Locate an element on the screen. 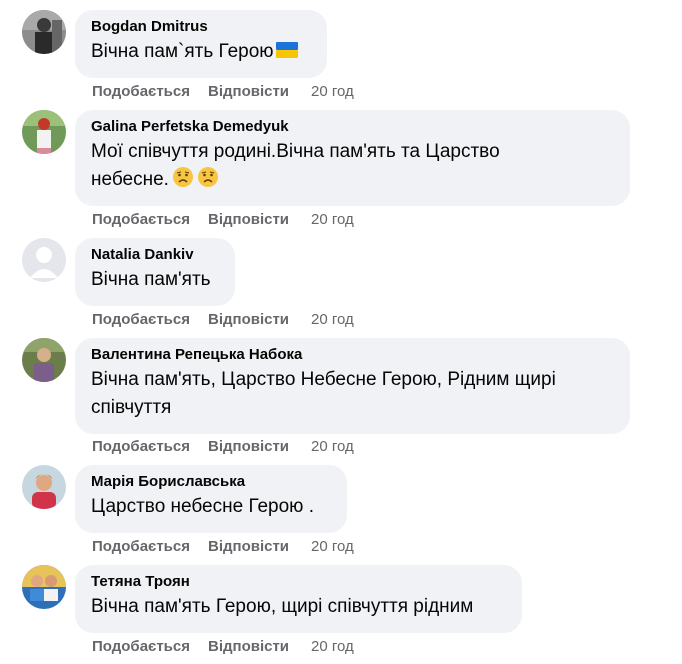 The width and height of the screenshot is (682, 664). comment-text: Царство небесне Герою . is located at coordinates (202, 506).